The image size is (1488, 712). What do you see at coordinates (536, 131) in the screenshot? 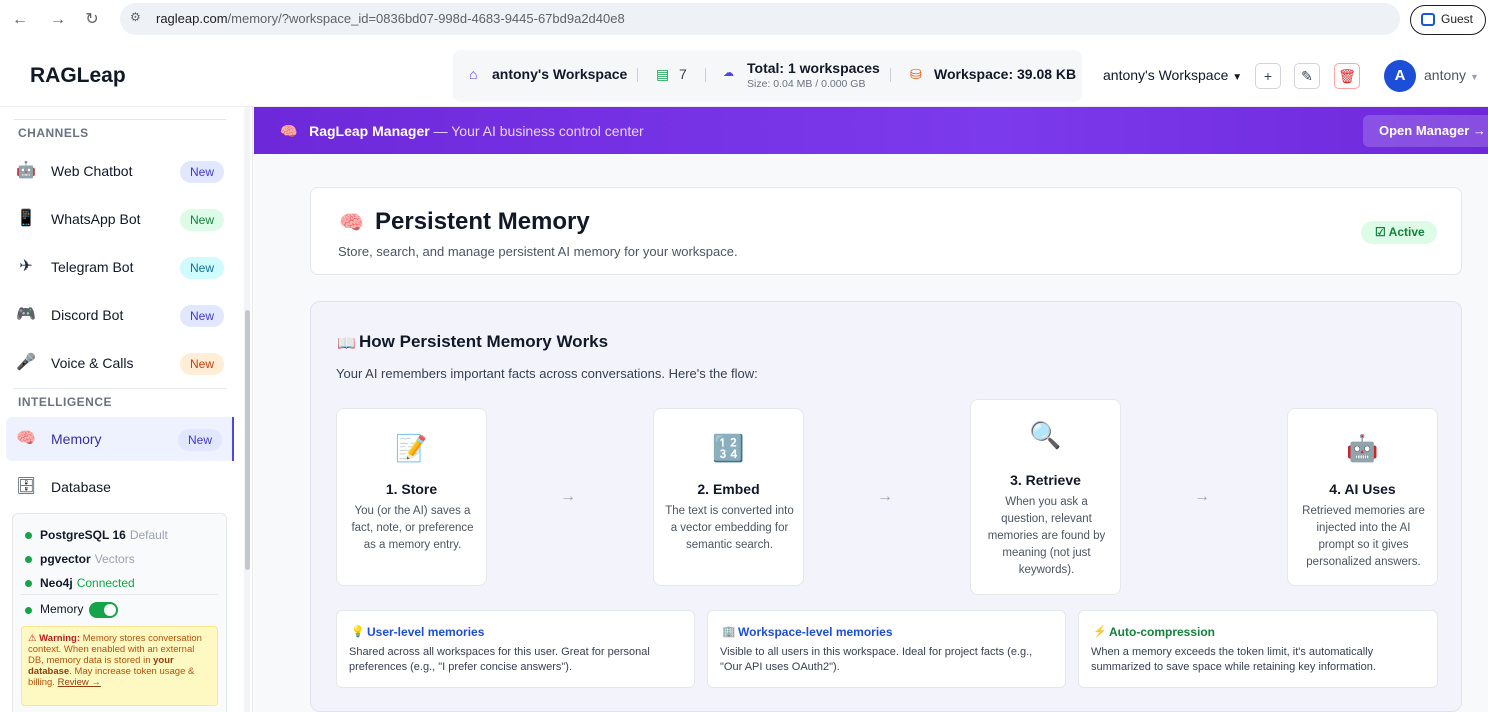
I see `banner-subtitle: — Your AI business control center` at bounding box center [536, 131].